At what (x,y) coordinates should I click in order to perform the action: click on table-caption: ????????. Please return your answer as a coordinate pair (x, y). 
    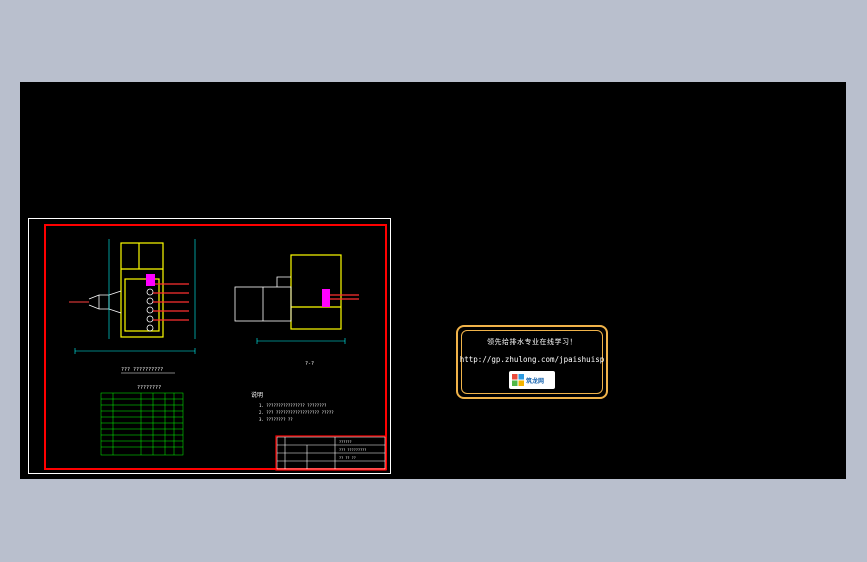
    Looking at the image, I should click on (149, 388).